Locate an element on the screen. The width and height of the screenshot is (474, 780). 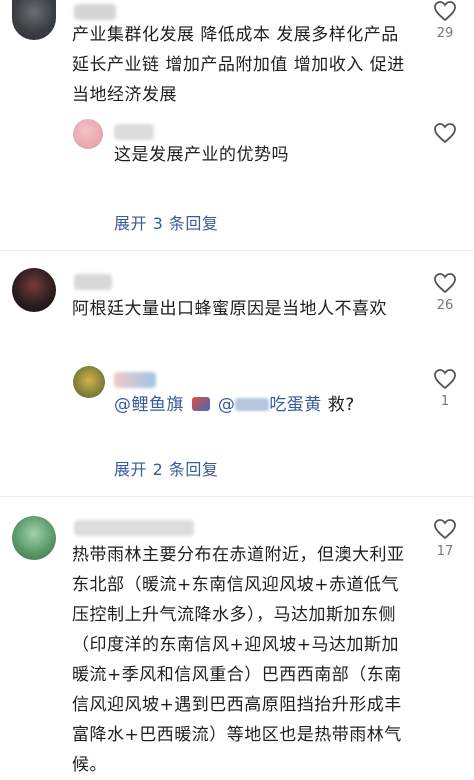
expand-replies-link: 展开 2 条回复 is located at coordinates (166, 468).